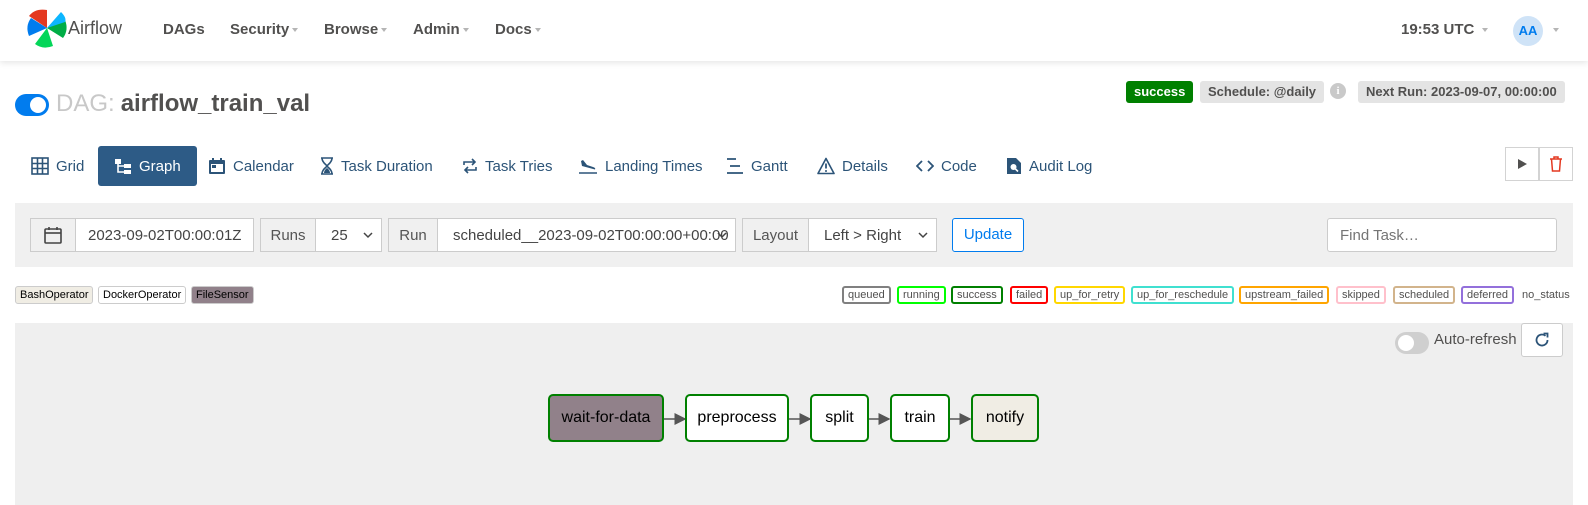 The width and height of the screenshot is (1588, 505). What do you see at coordinates (839, 418) in the screenshot?
I see `task-node-split: split` at bounding box center [839, 418].